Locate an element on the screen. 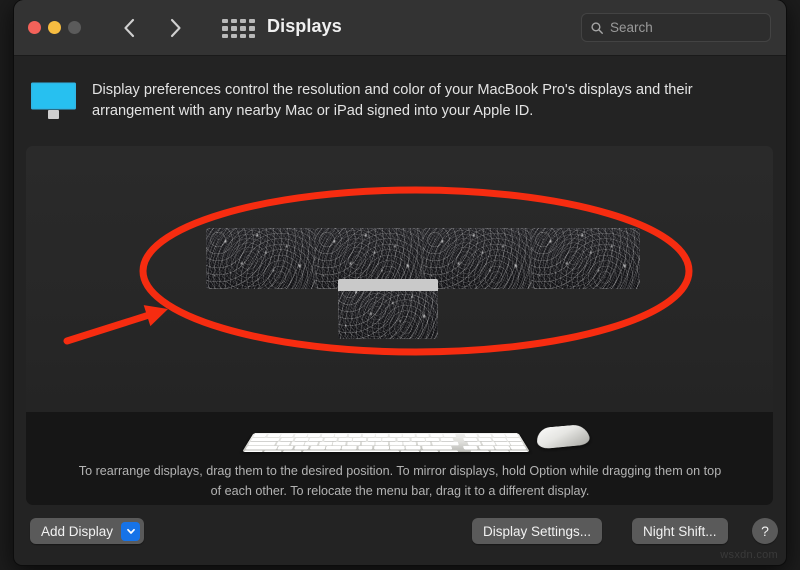 This screenshot has height=570, width=800. menu-bar-strip is located at coordinates (388, 285).